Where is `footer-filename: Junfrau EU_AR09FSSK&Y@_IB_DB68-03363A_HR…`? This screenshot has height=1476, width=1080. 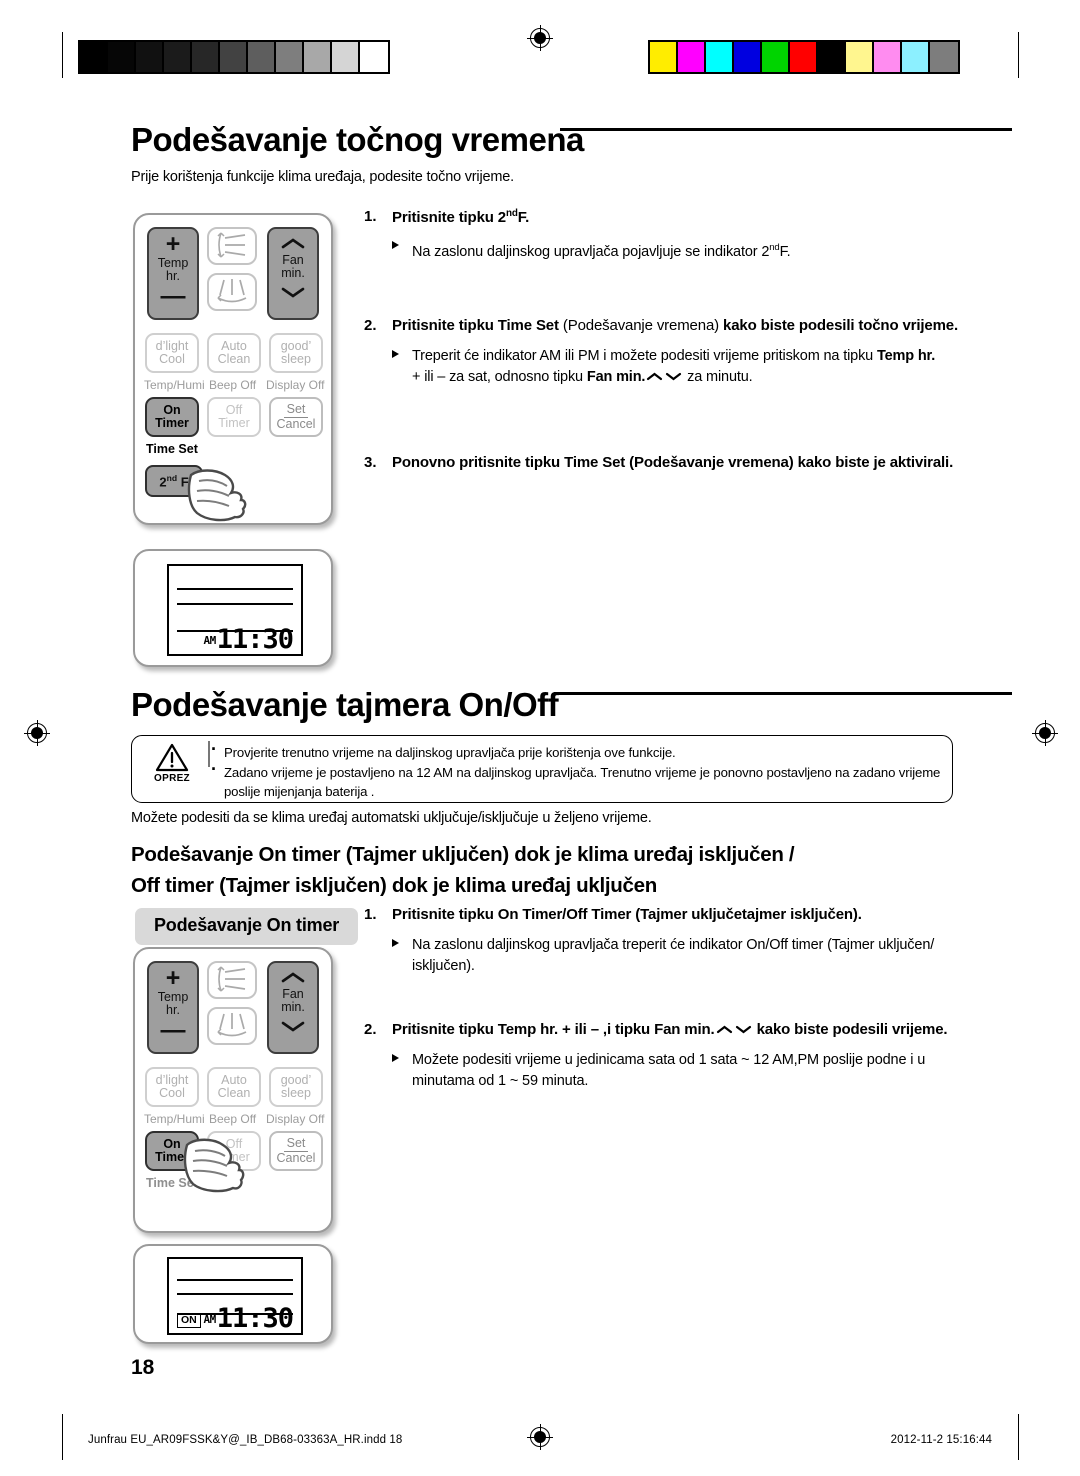 footer-filename: Junfrau EU_AR09FSSK&Y@_IB_DB68-03363A_HR… is located at coordinates (245, 1440).